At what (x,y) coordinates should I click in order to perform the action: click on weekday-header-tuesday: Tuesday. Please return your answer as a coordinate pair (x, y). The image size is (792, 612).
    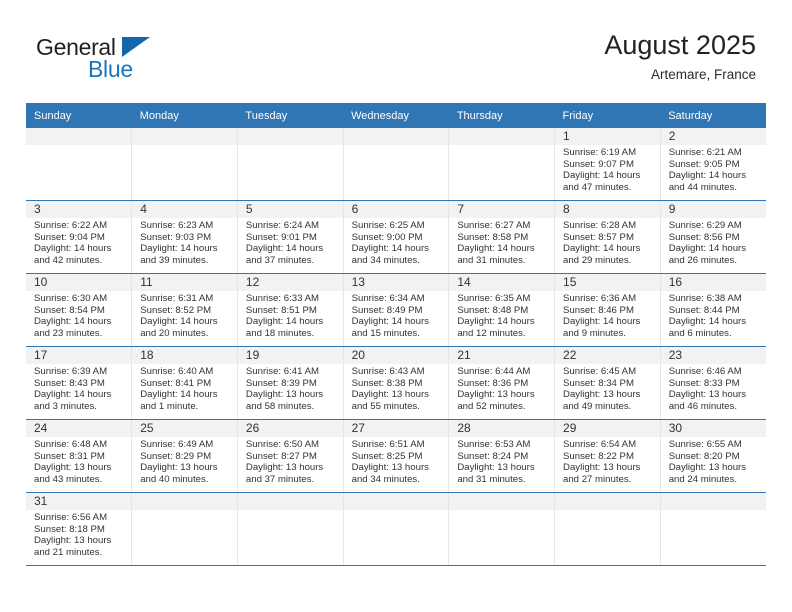
    Looking at the image, I should click on (290, 115).